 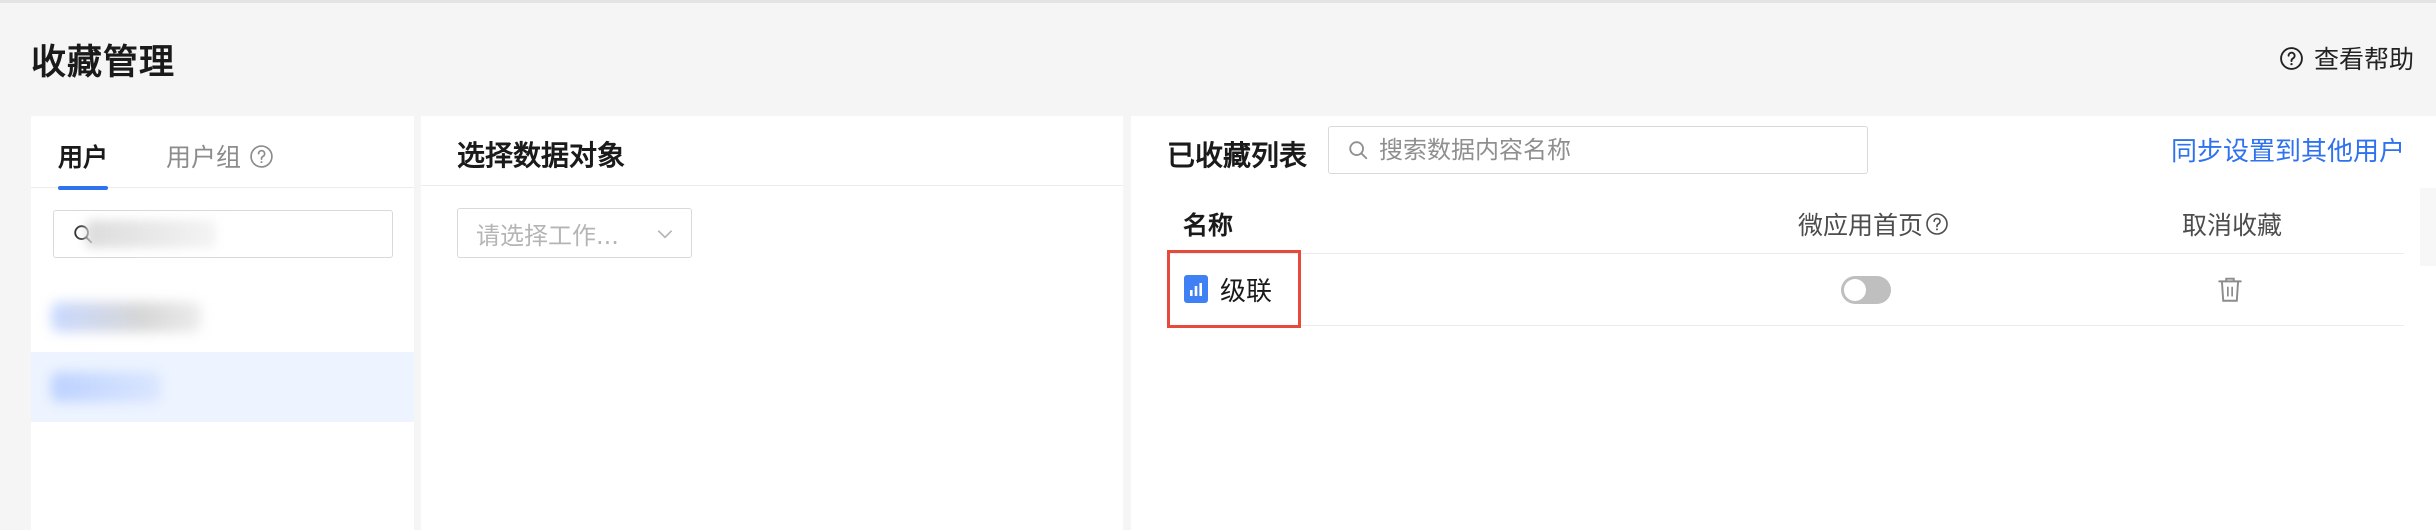 What do you see at coordinates (222, 317) in the screenshot?
I see `user-list-item` at bounding box center [222, 317].